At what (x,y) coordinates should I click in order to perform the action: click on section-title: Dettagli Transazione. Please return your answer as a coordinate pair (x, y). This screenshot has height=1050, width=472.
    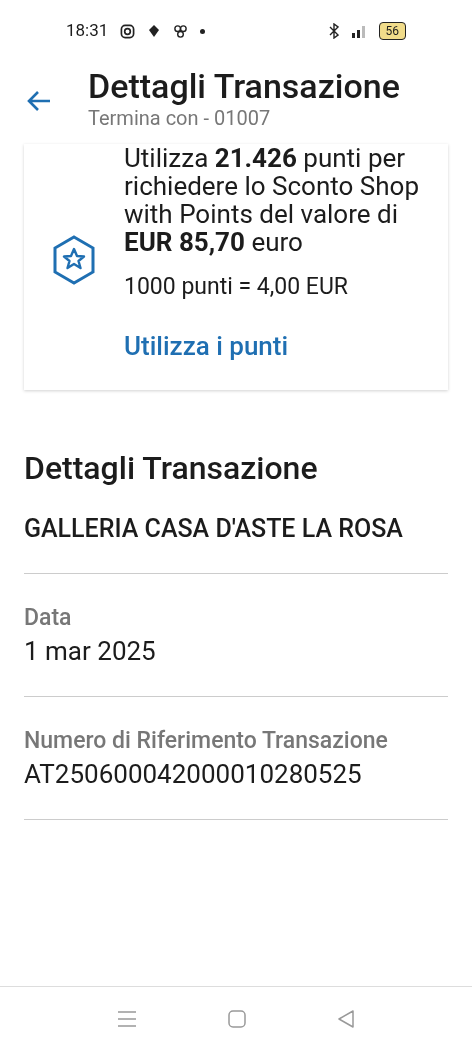
    Looking at the image, I should click on (171, 468).